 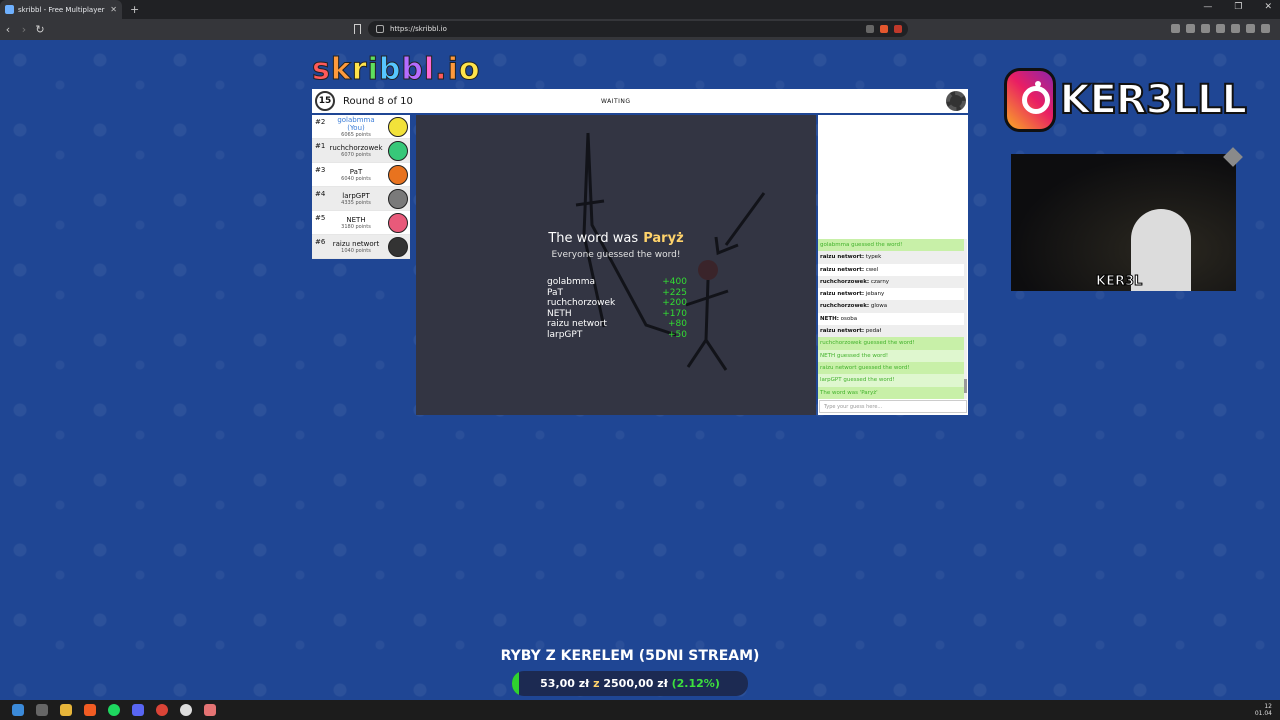 I want to click on tab-close-icon: ✕, so click(x=113, y=9).